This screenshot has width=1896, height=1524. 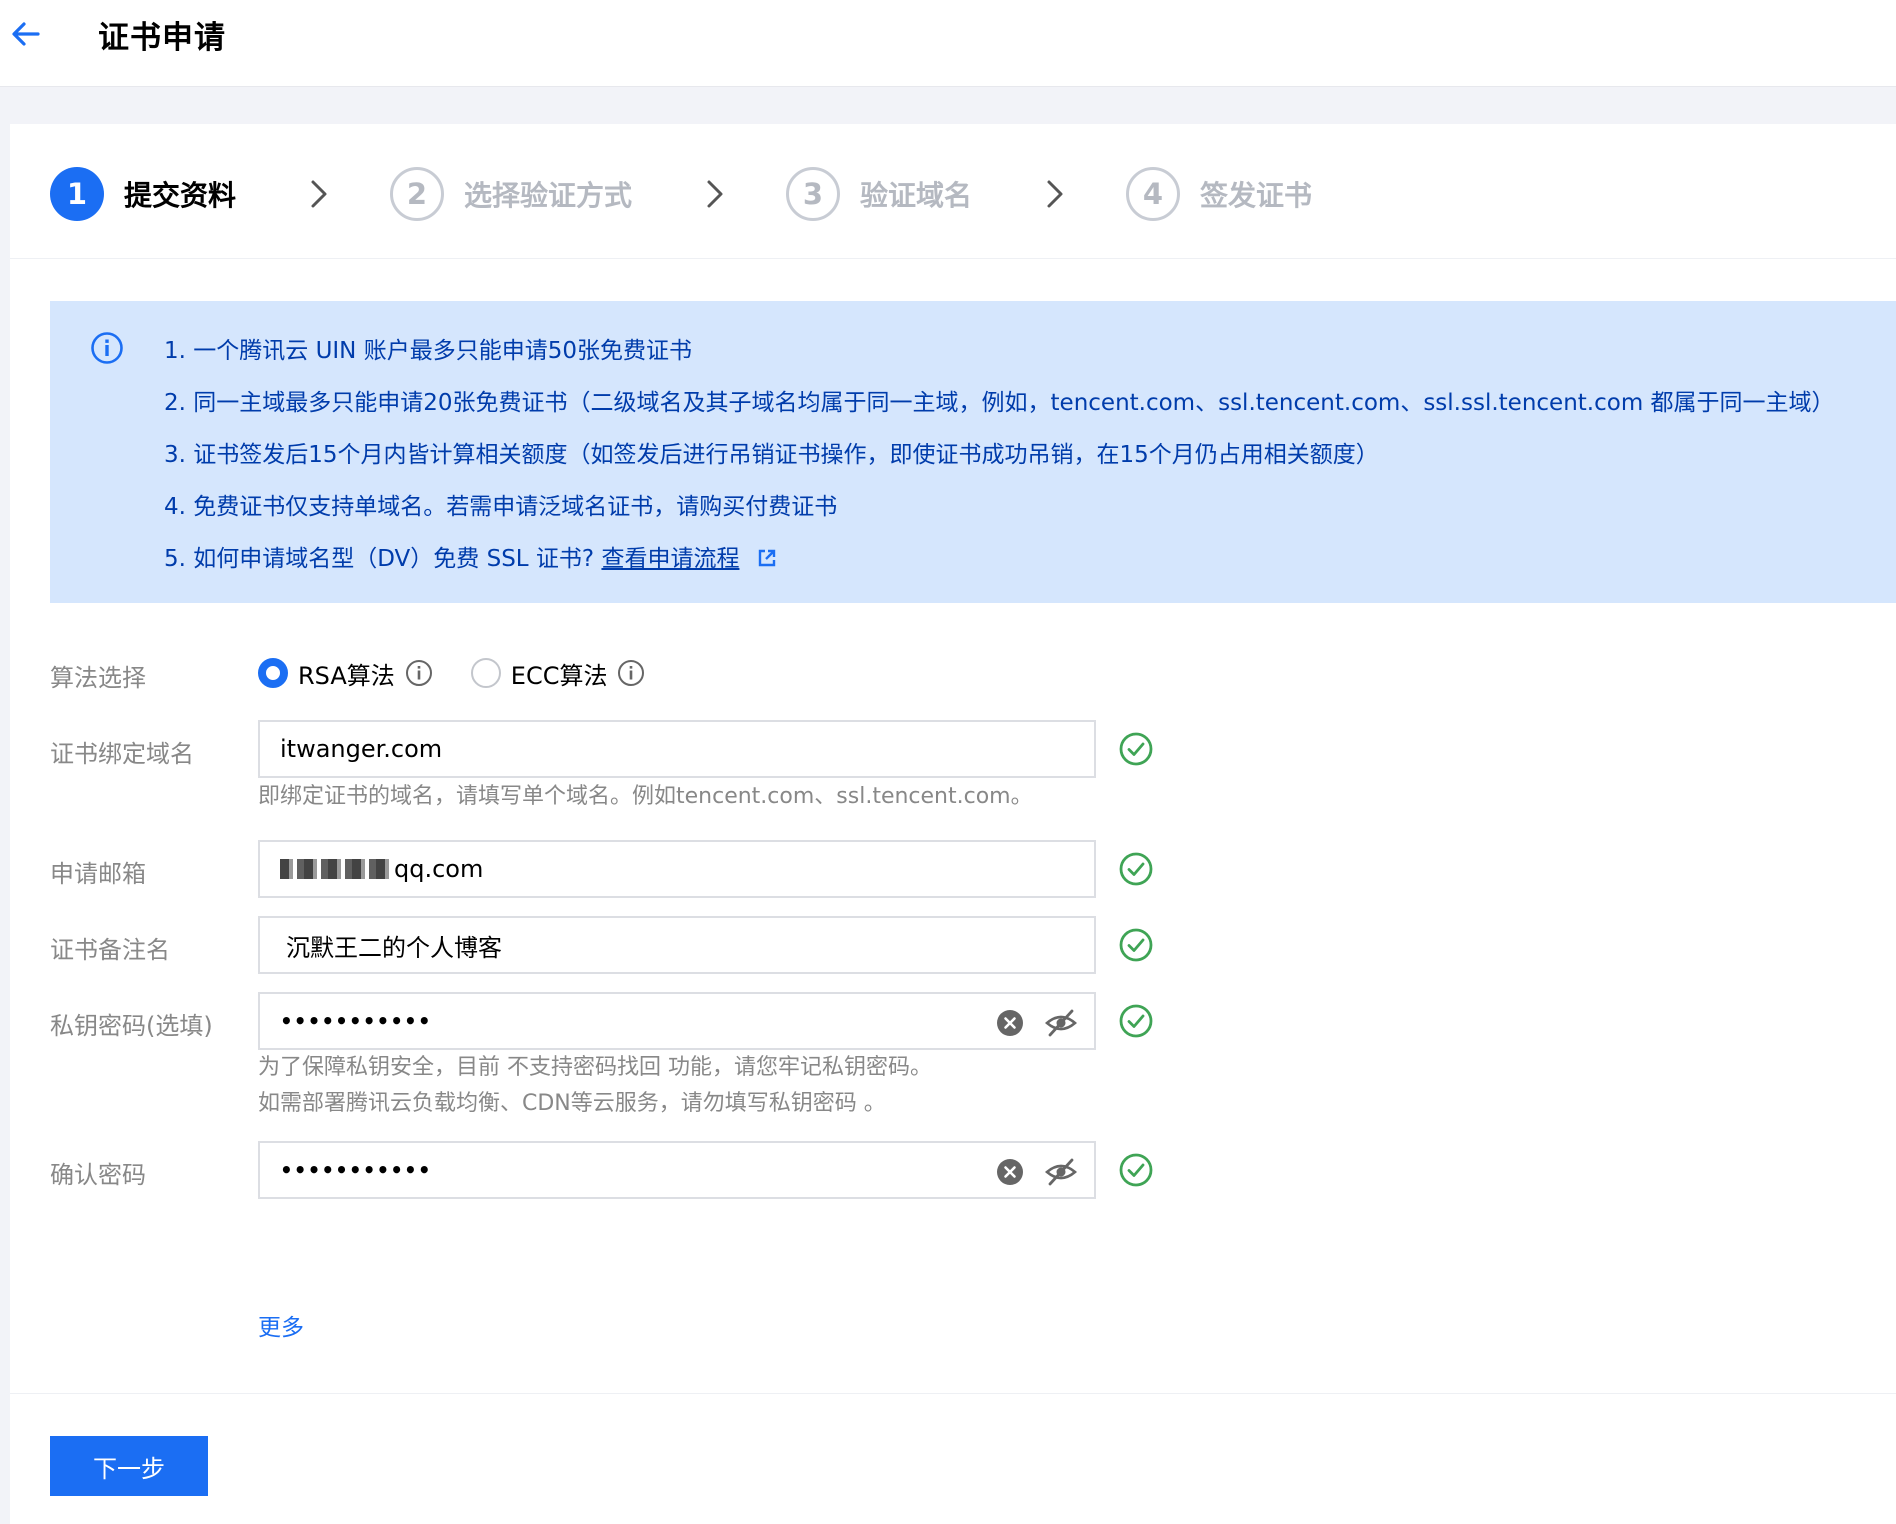 I want to click on password-value: •••••••••••, so click(x=356, y=1021).